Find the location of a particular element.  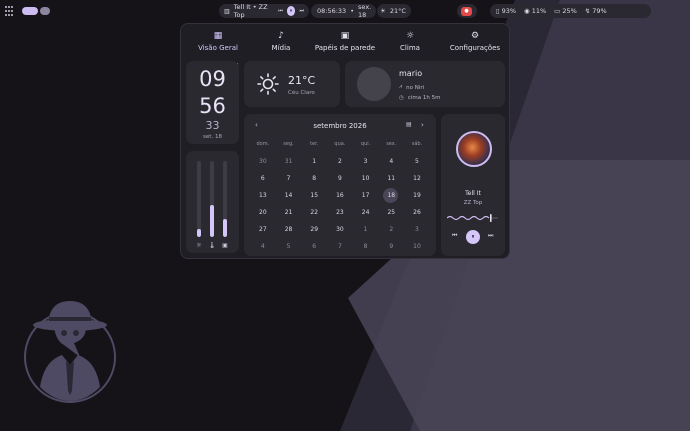

calendar-day: 31 is located at coordinates (289, 161).